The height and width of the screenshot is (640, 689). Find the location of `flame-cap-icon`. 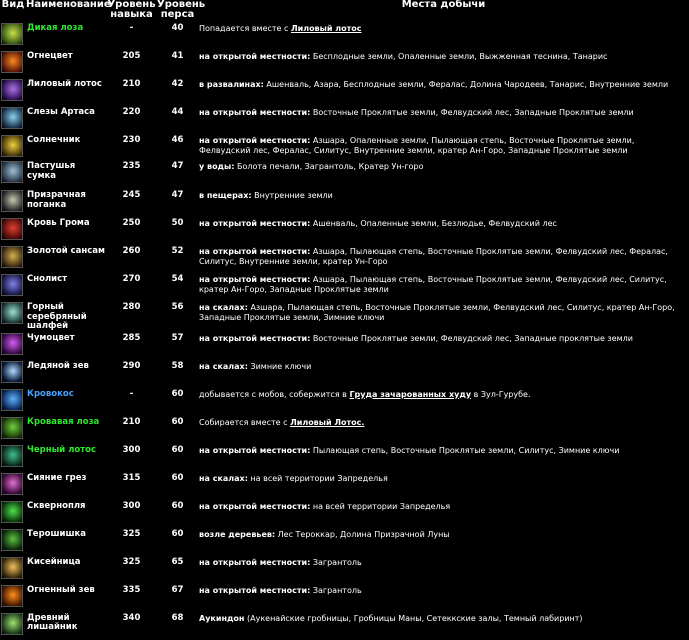

flame-cap-icon is located at coordinates (12, 595).